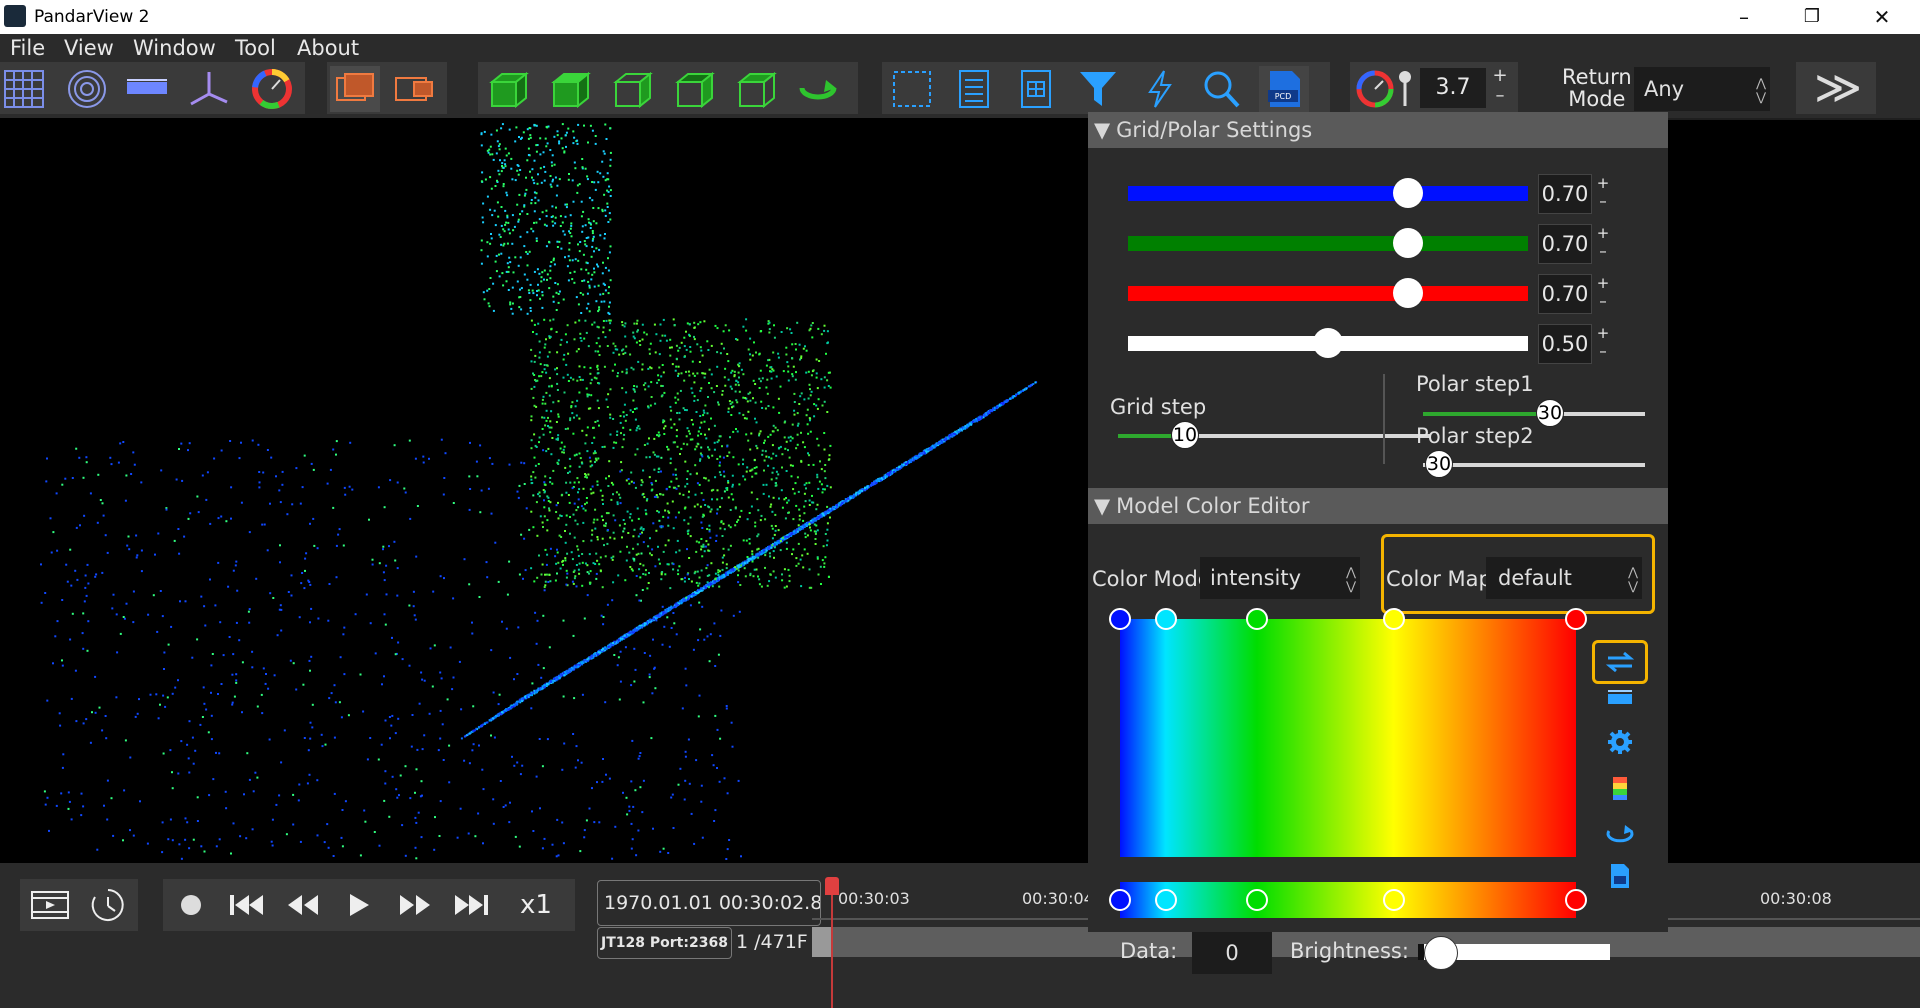  I want to click on playhead-marker, so click(832, 886).